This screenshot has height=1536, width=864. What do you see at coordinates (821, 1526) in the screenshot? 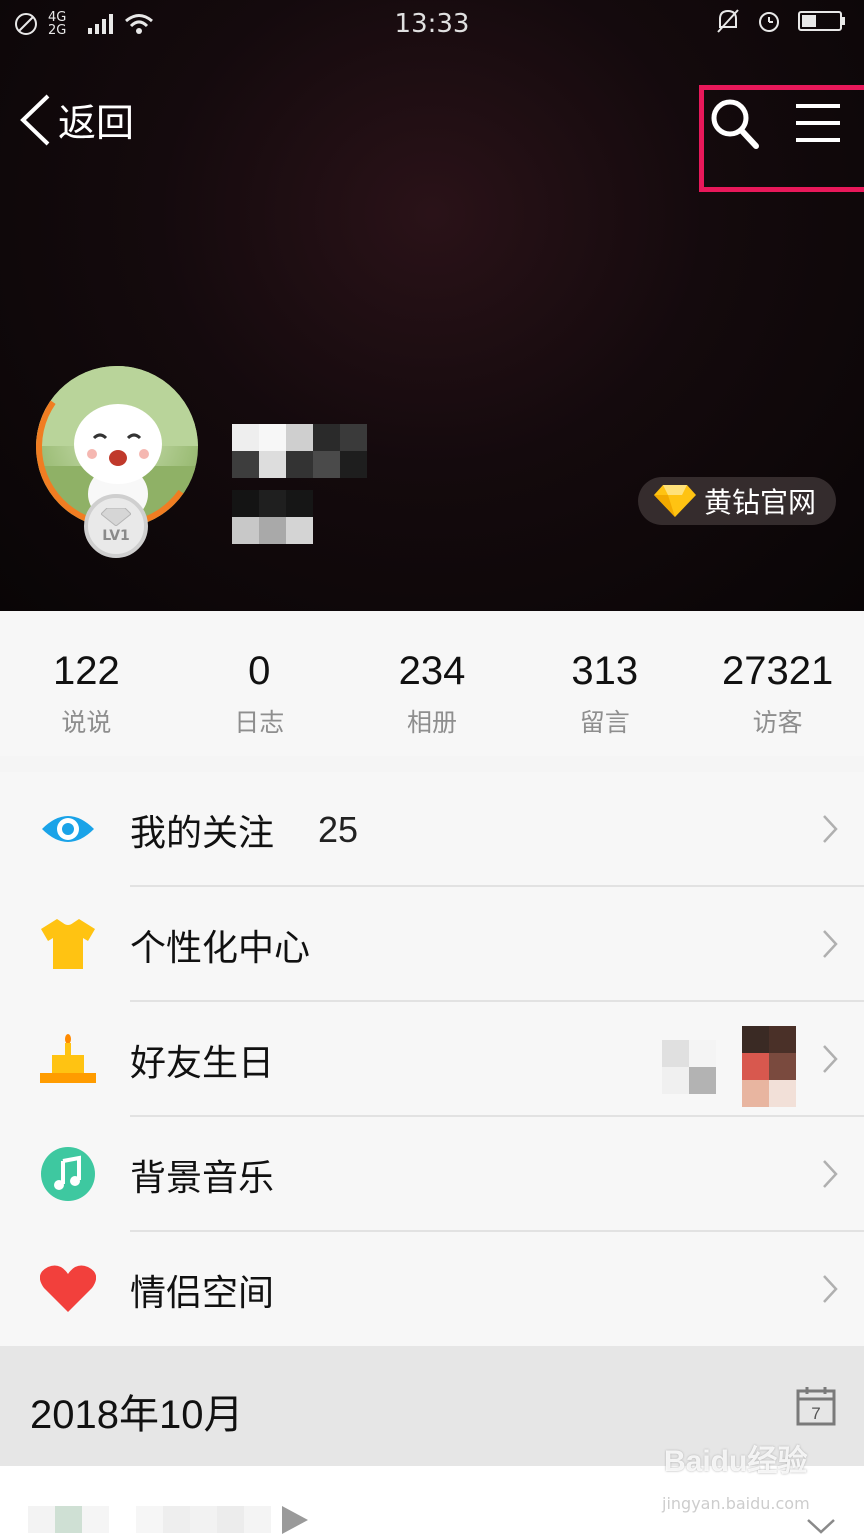
I see `chevron-down-icon` at bounding box center [821, 1526].